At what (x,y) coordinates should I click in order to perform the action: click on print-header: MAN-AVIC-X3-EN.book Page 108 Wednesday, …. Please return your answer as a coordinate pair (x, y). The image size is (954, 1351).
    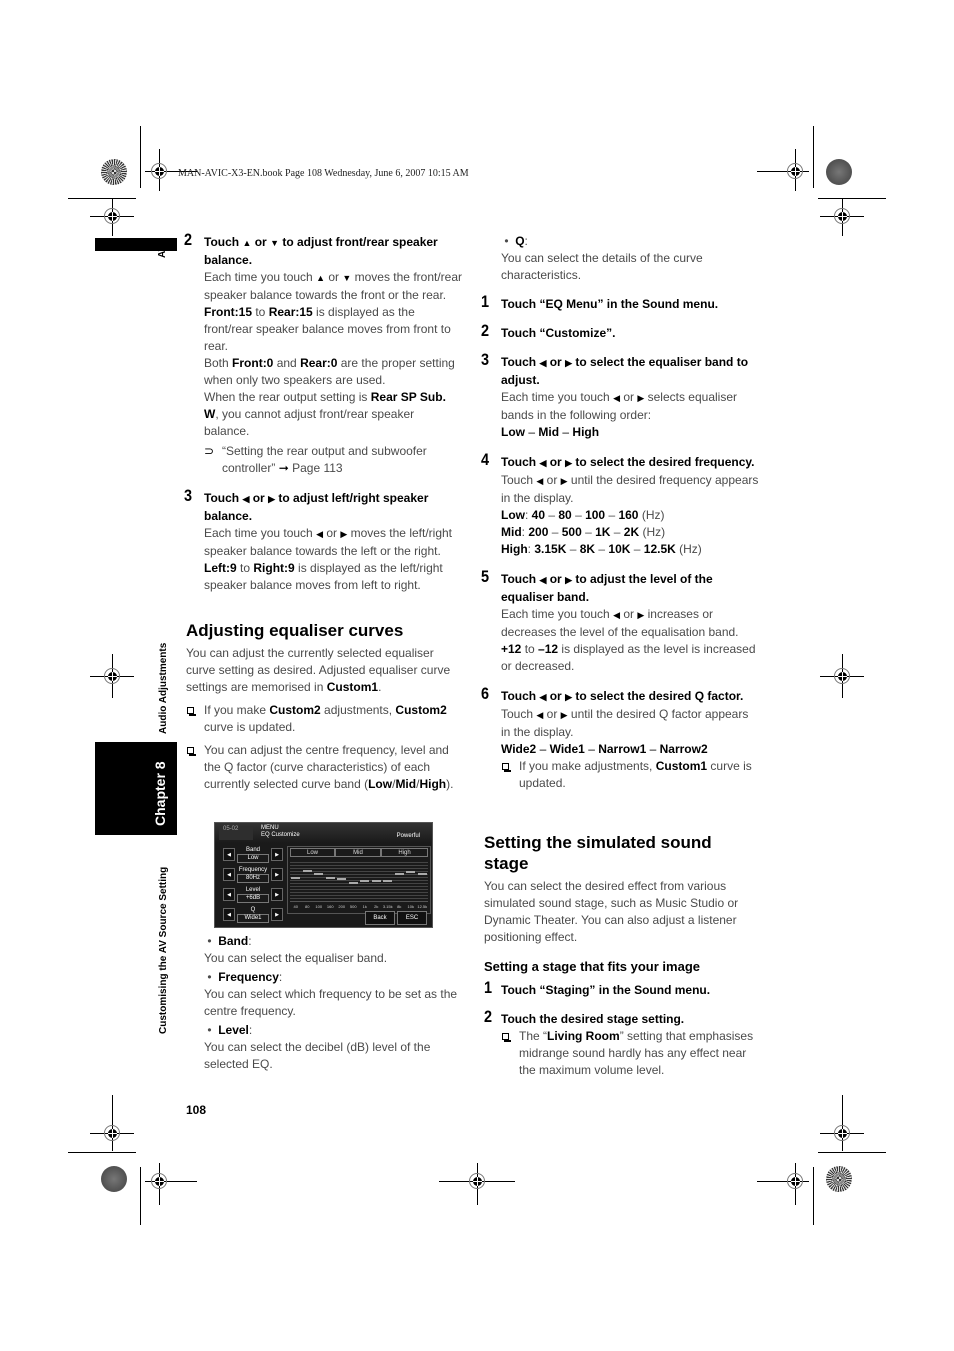
    Looking at the image, I should click on (323, 173).